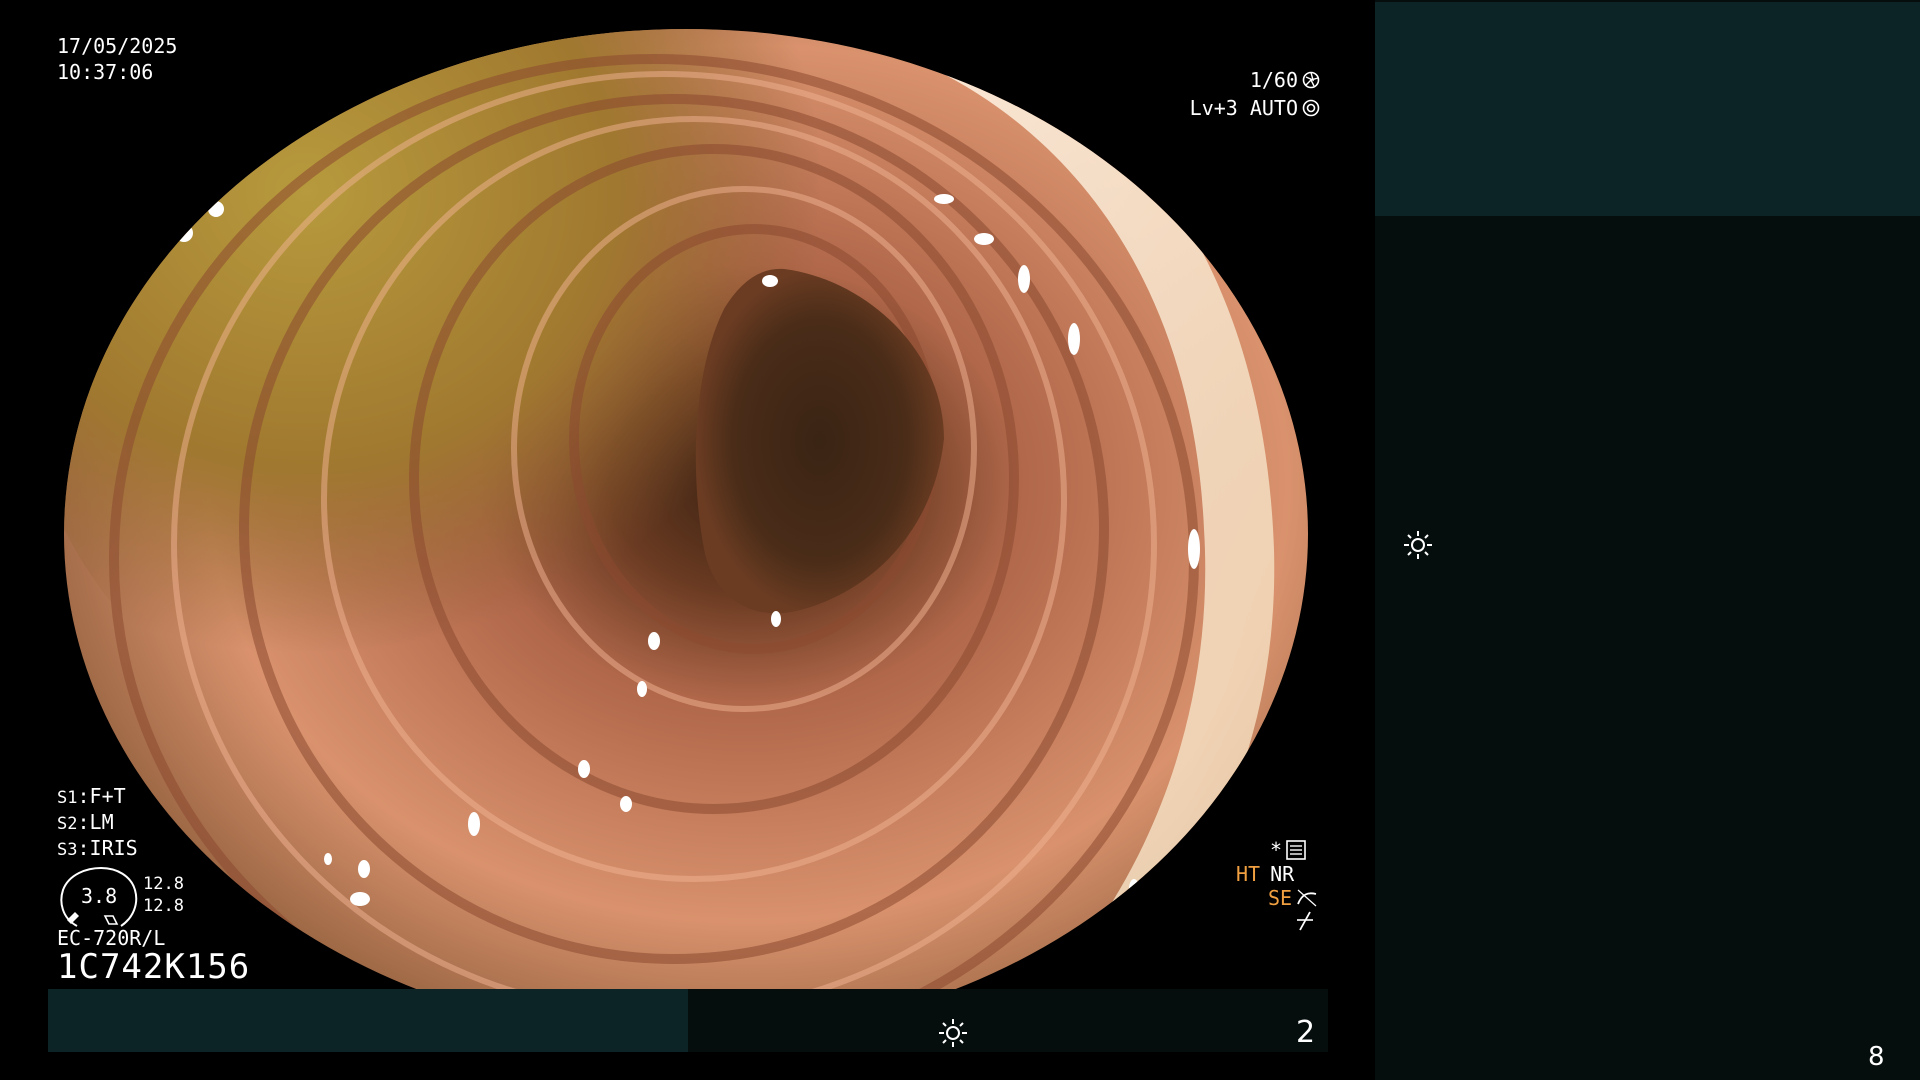  Describe the element at coordinates (154, 967) in the screenshot. I see `scope-serial: 1C742K156` at that location.